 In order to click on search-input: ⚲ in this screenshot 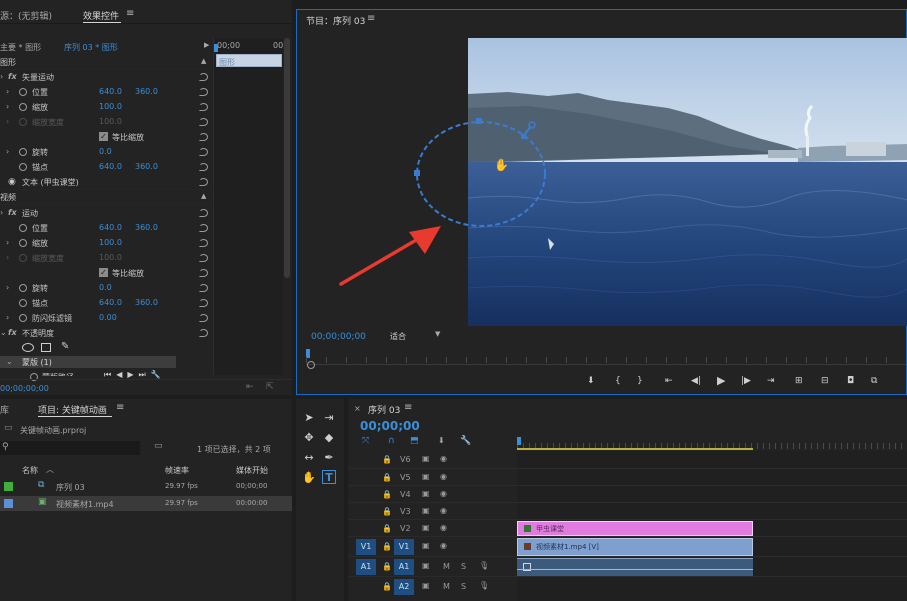, I will do `click(70, 448)`.